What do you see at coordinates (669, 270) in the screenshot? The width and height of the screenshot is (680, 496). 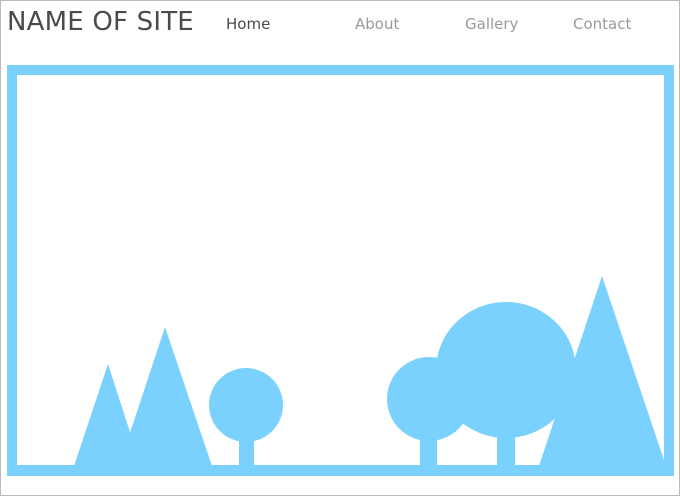 I see `frame-right-bar` at bounding box center [669, 270].